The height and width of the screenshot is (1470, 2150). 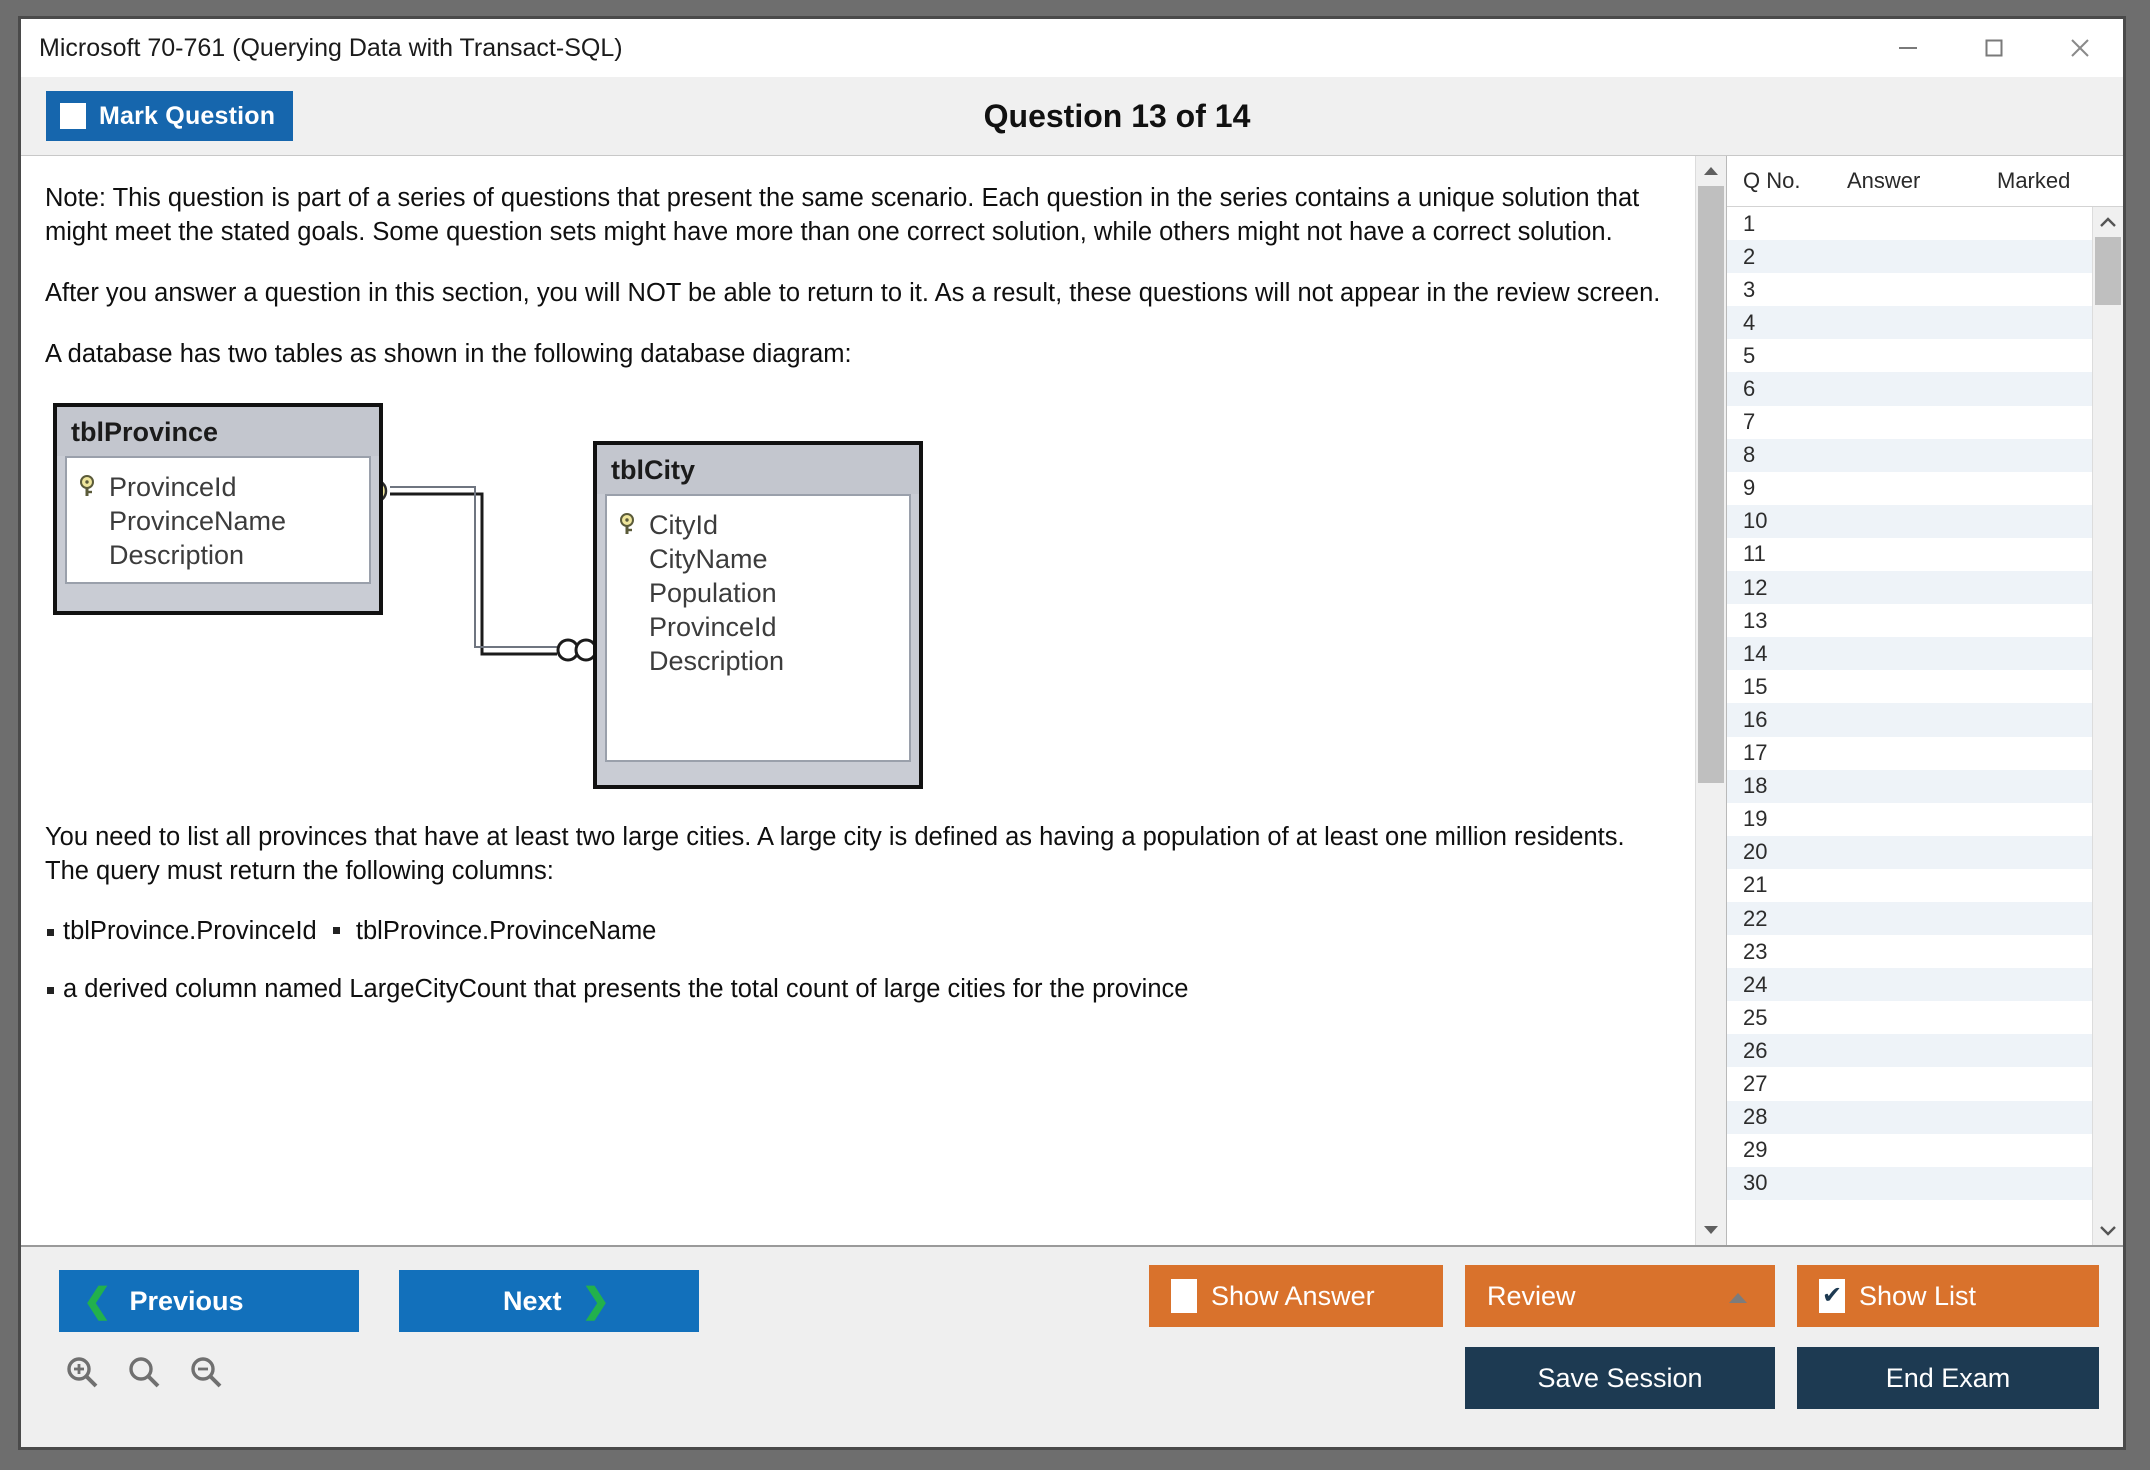 What do you see at coordinates (1994, 48) in the screenshot?
I see `maximize-icon` at bounding box center [1994, 48].